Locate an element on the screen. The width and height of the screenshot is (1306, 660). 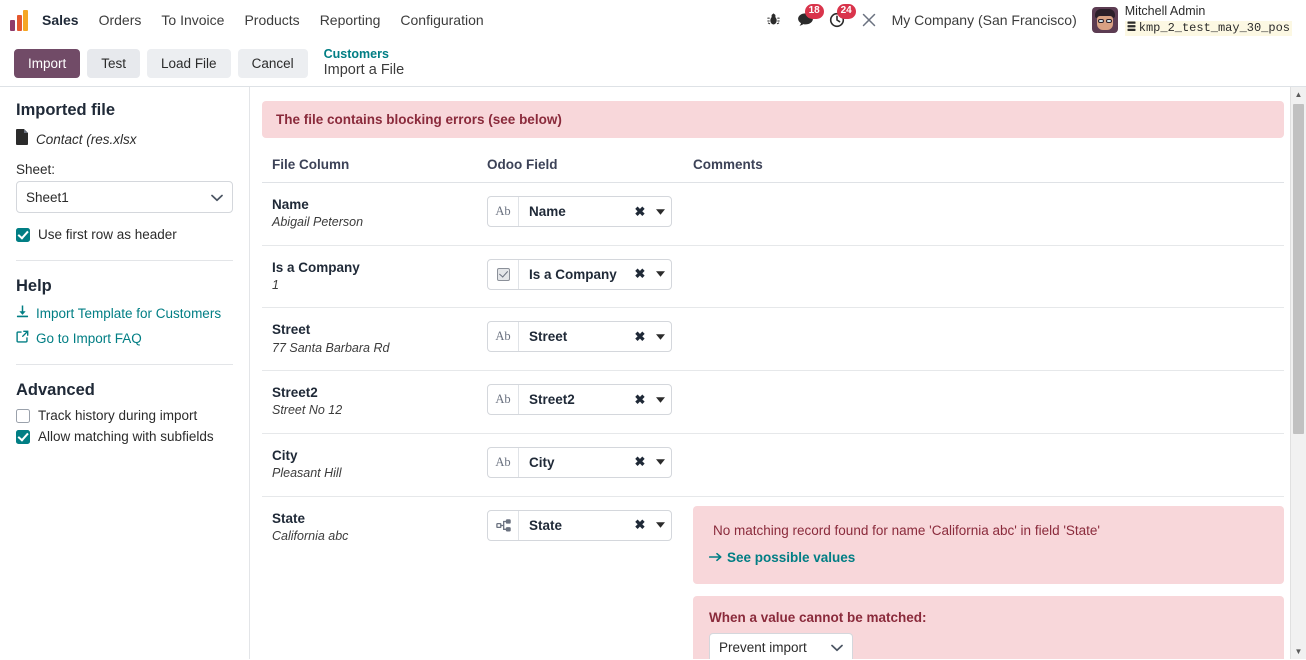
user-menu: Mitchell Admin kmp_2_test_may_30_pos is located at coordinates (1191, 20).